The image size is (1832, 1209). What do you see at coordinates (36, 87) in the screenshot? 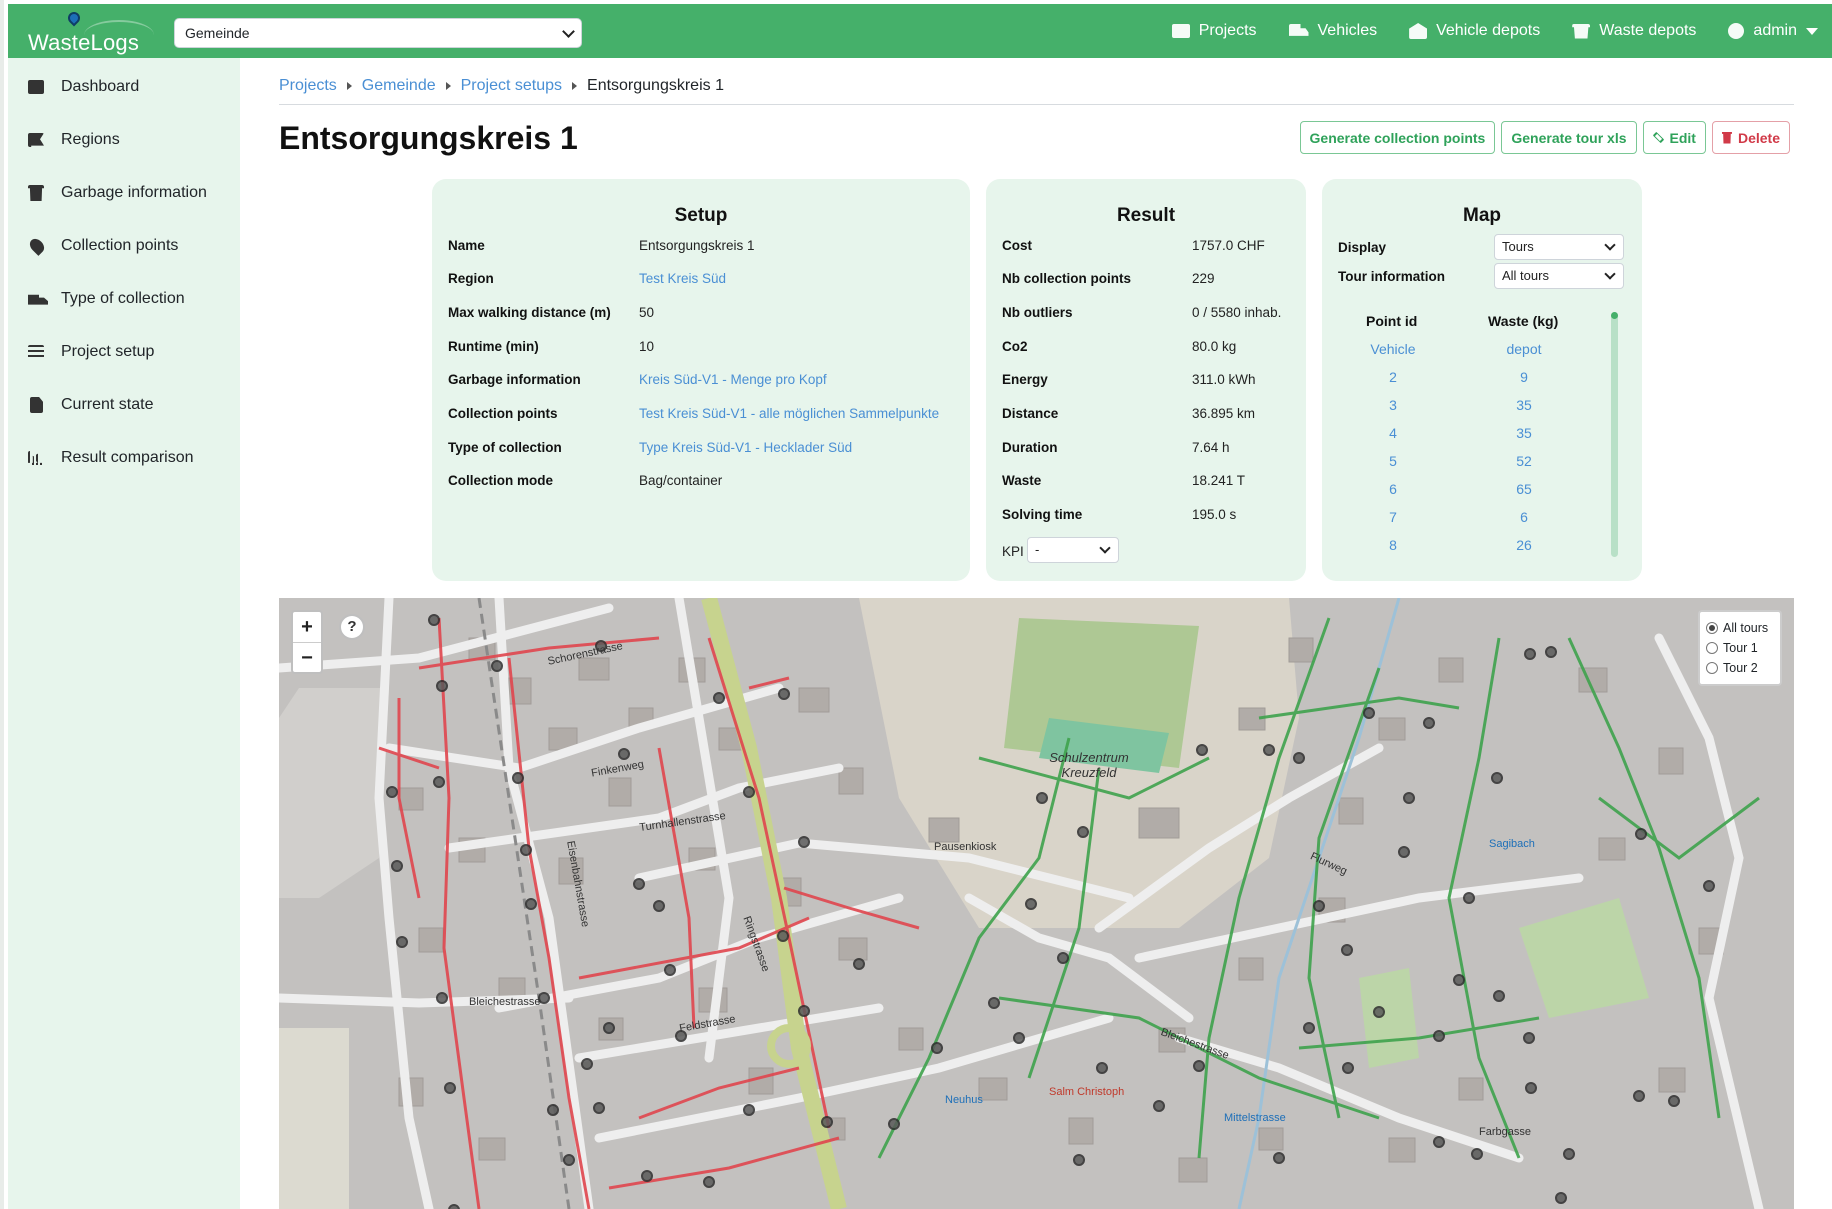
I see `table-icon` at bounding box center [36, 87].